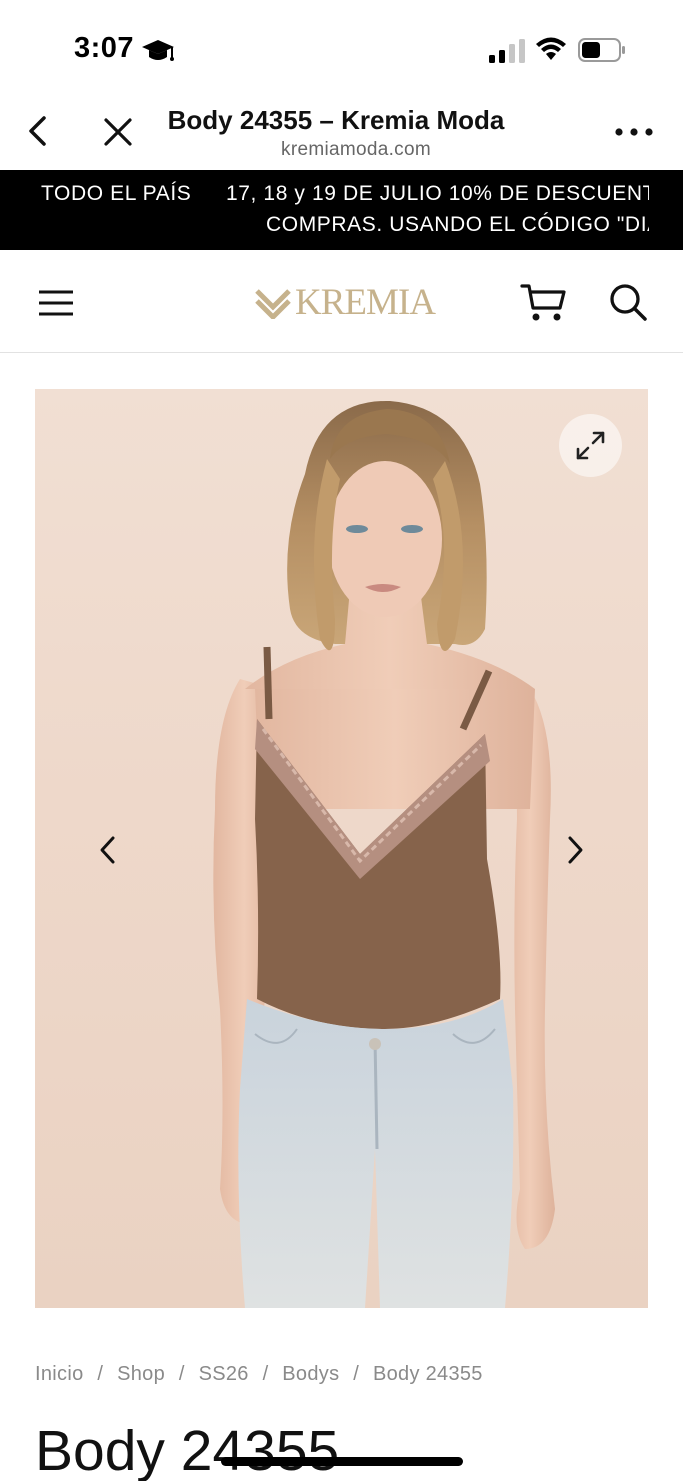  What do you see at coordinates (457, 224) in the screenshot?
I see `announcement-line-2: COMPRAS. USANDO EL CÓDIGO "DIA` at bounding box center [457, 224].